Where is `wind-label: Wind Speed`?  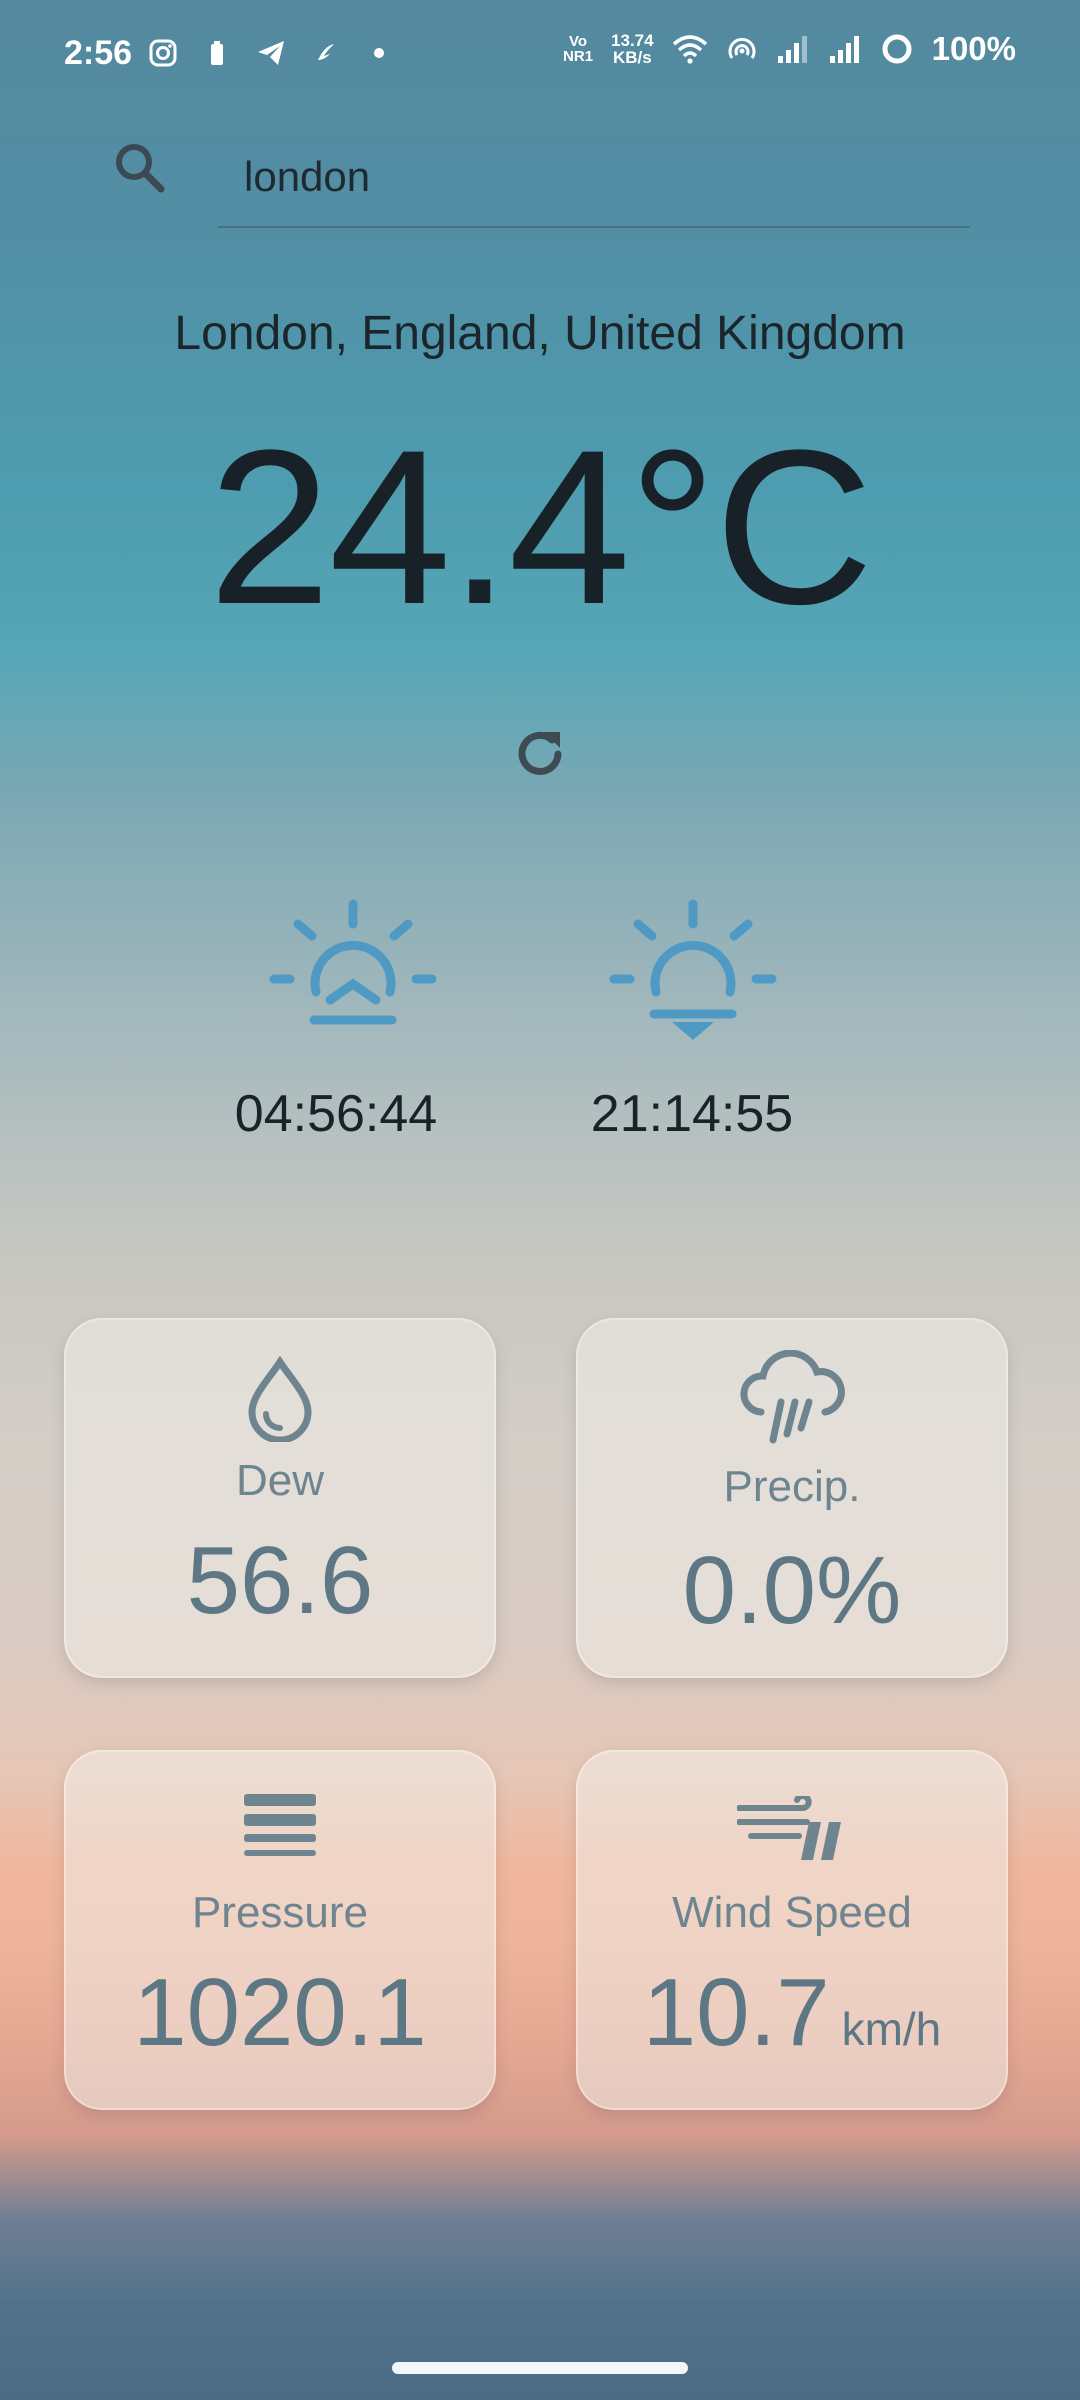
wind-label: Wind Speed is located at coordinates (792, 1912).